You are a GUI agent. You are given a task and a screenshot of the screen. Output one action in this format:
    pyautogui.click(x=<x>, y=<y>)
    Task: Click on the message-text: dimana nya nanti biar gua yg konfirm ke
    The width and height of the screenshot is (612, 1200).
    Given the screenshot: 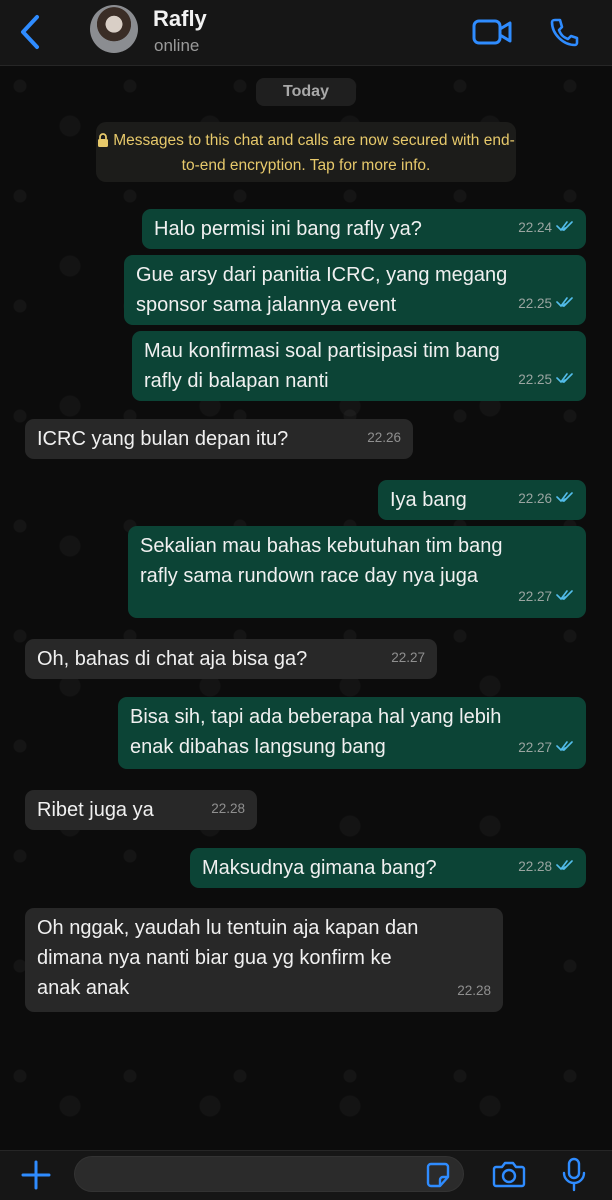 What is the action you would take?
    pyautogui.click(x=214, y=958)
    